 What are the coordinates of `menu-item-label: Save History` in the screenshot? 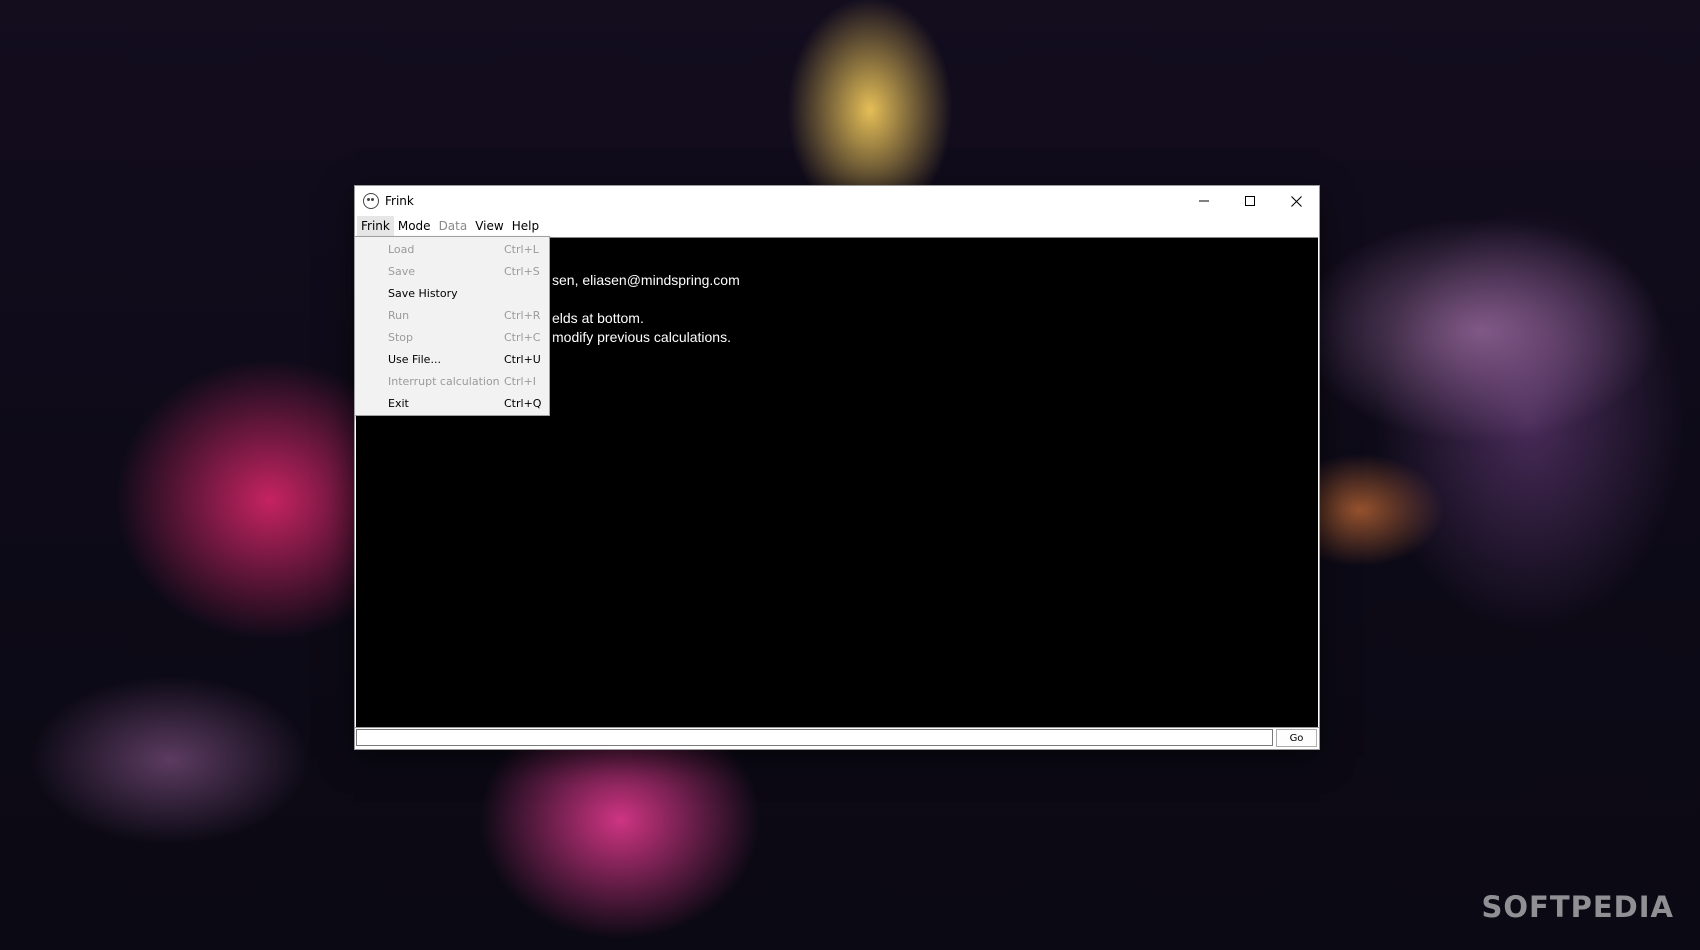 It's located at (423, 293).